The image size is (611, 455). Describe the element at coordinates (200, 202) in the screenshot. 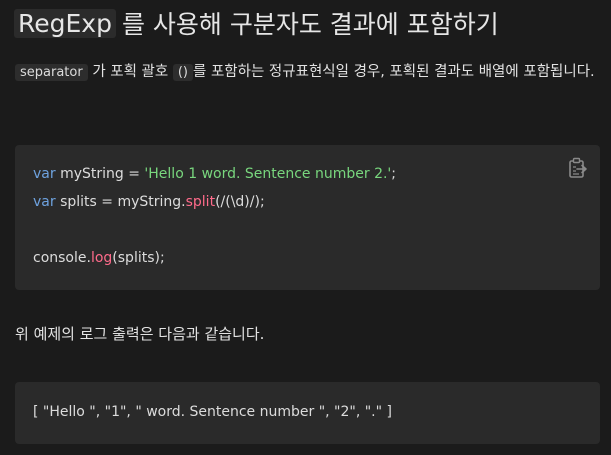

I see `code-function-split: split` at that location.